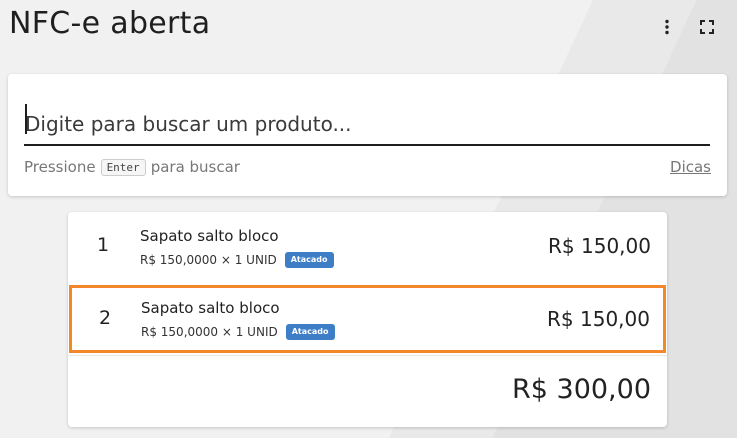  What do you see at coordinates (707, 27) in the screenshot?
I see `fullscreen-icon` at bounding box center [707, 27].